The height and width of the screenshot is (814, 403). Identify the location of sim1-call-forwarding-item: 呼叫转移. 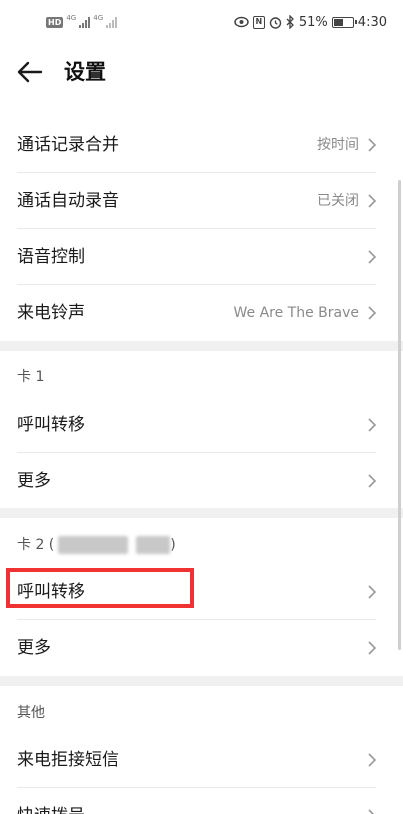
(201, 425).